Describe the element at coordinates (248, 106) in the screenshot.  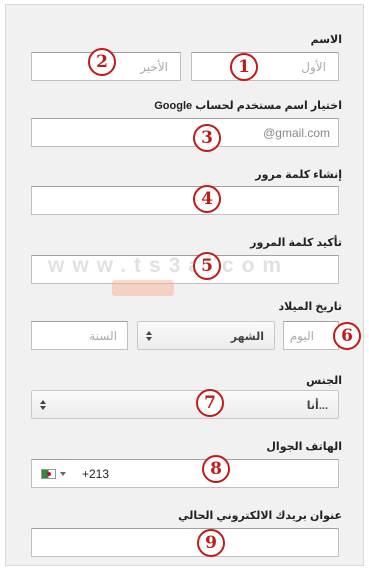
I see `username-label: اختيار اسم مستخدم لحساب Google` at that location.